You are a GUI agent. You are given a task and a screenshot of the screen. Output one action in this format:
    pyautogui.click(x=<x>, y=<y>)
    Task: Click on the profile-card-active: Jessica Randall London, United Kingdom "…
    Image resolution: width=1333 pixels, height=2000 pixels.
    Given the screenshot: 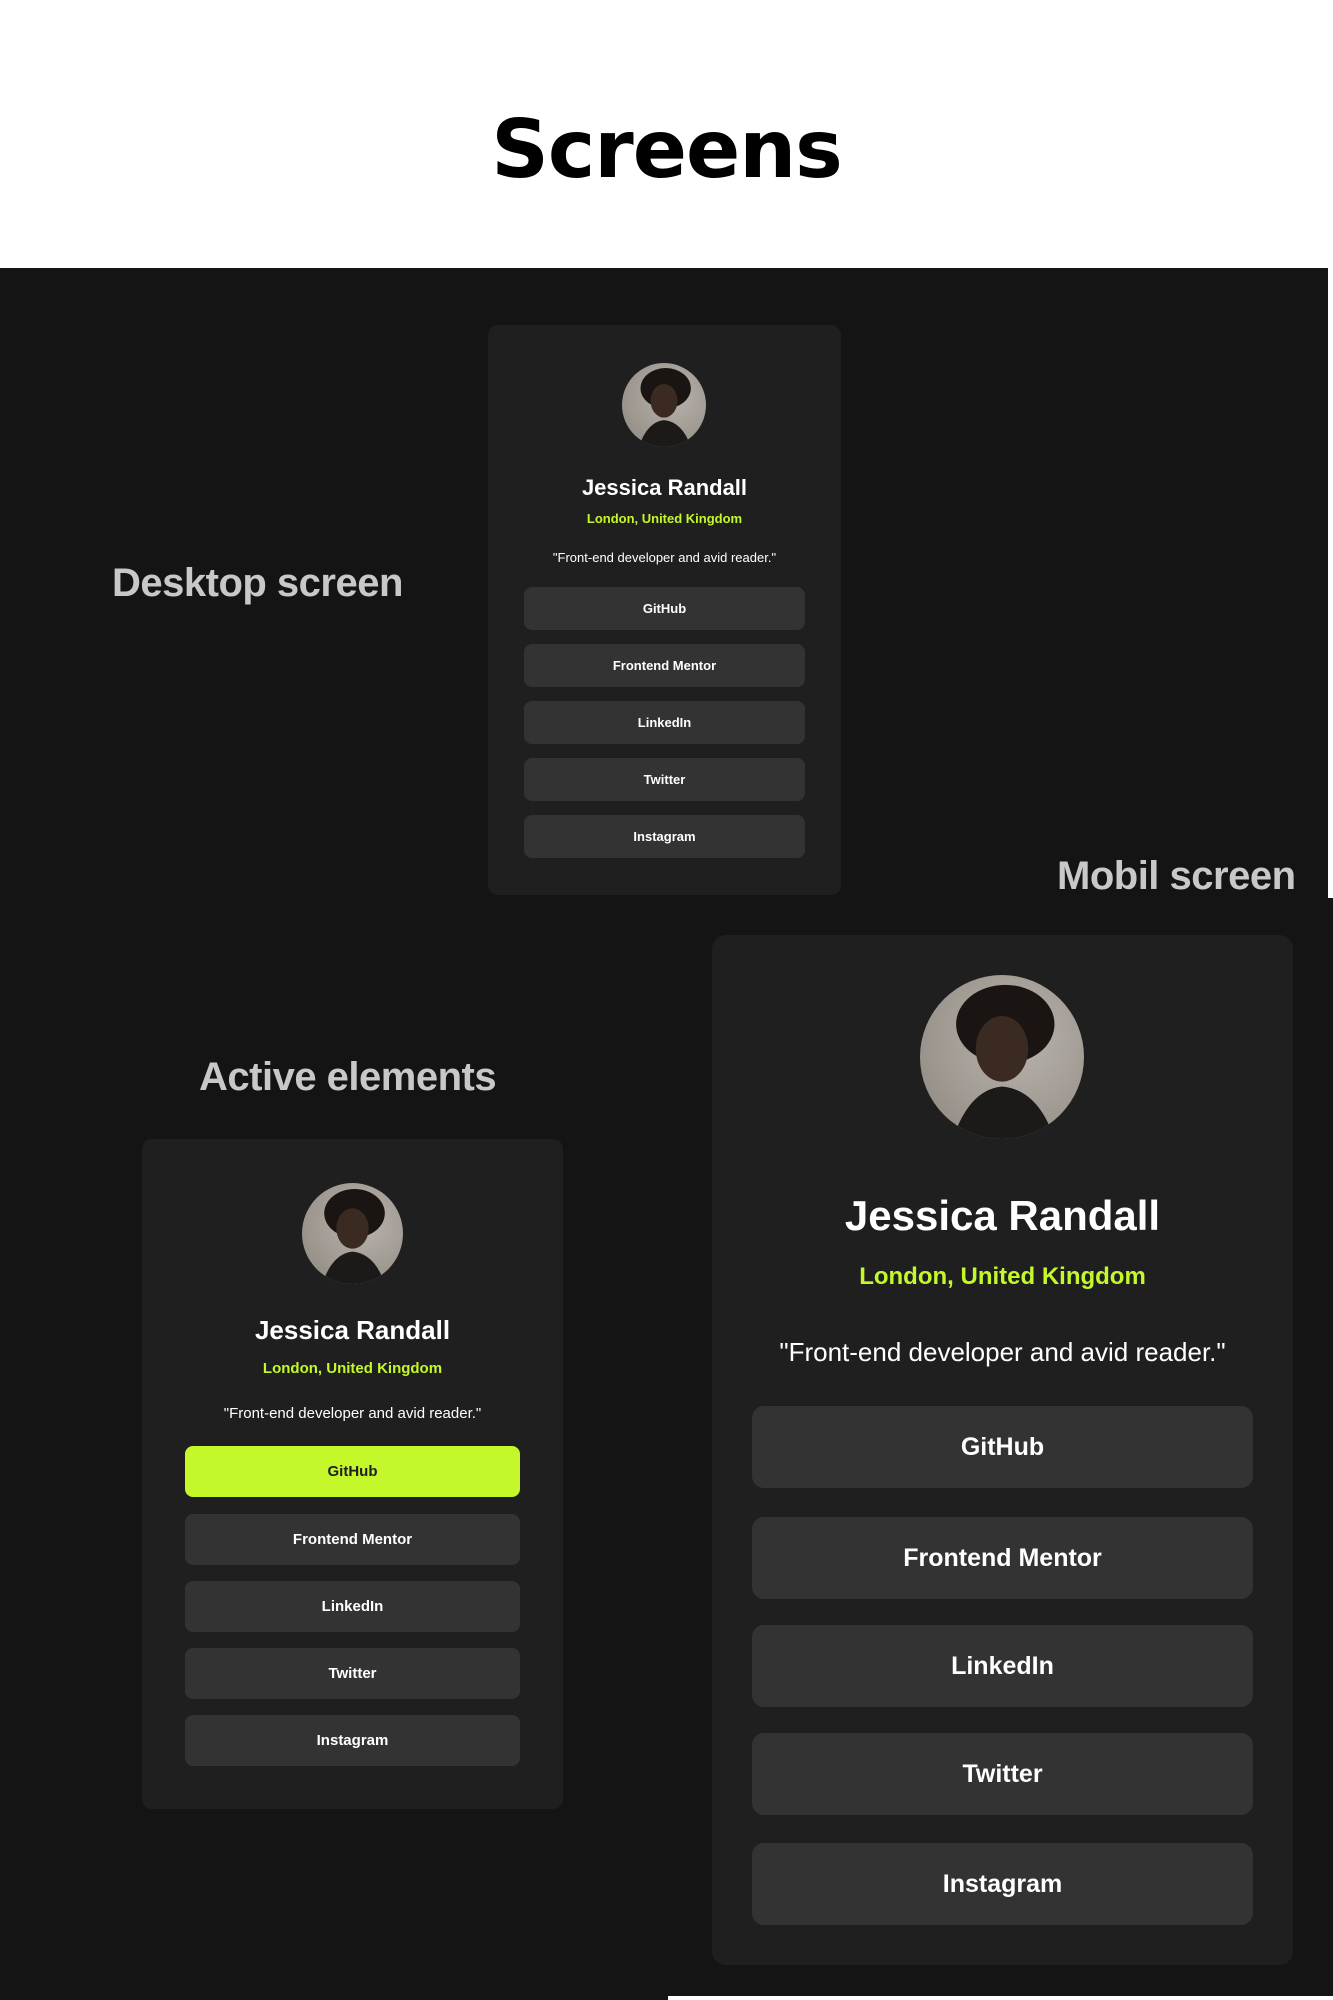 What is the action you would take?
    pyautogui.click(x=352, y=1474)
    